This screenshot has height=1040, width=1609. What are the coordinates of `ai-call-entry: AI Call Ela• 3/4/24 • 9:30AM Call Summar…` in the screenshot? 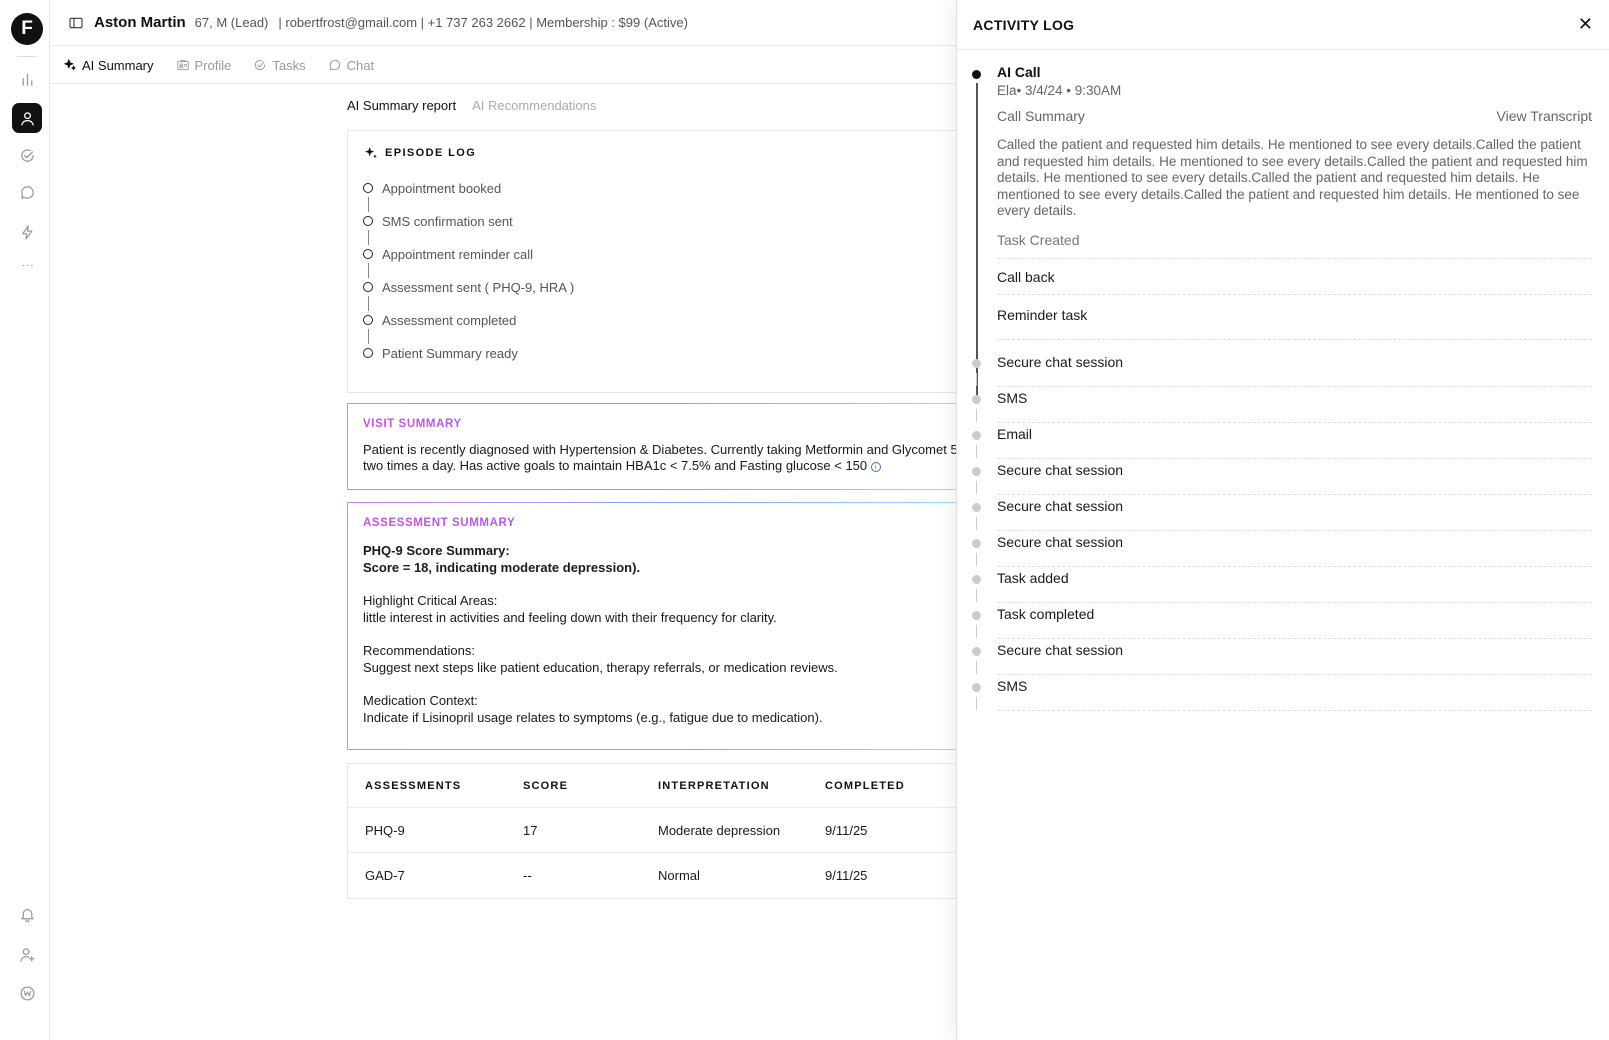 It's located at (1294, 202).